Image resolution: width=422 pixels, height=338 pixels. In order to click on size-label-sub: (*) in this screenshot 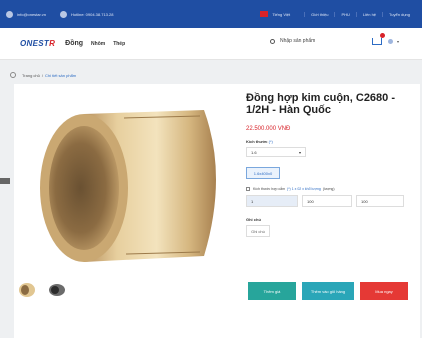, I will do `click(270, 141)`.